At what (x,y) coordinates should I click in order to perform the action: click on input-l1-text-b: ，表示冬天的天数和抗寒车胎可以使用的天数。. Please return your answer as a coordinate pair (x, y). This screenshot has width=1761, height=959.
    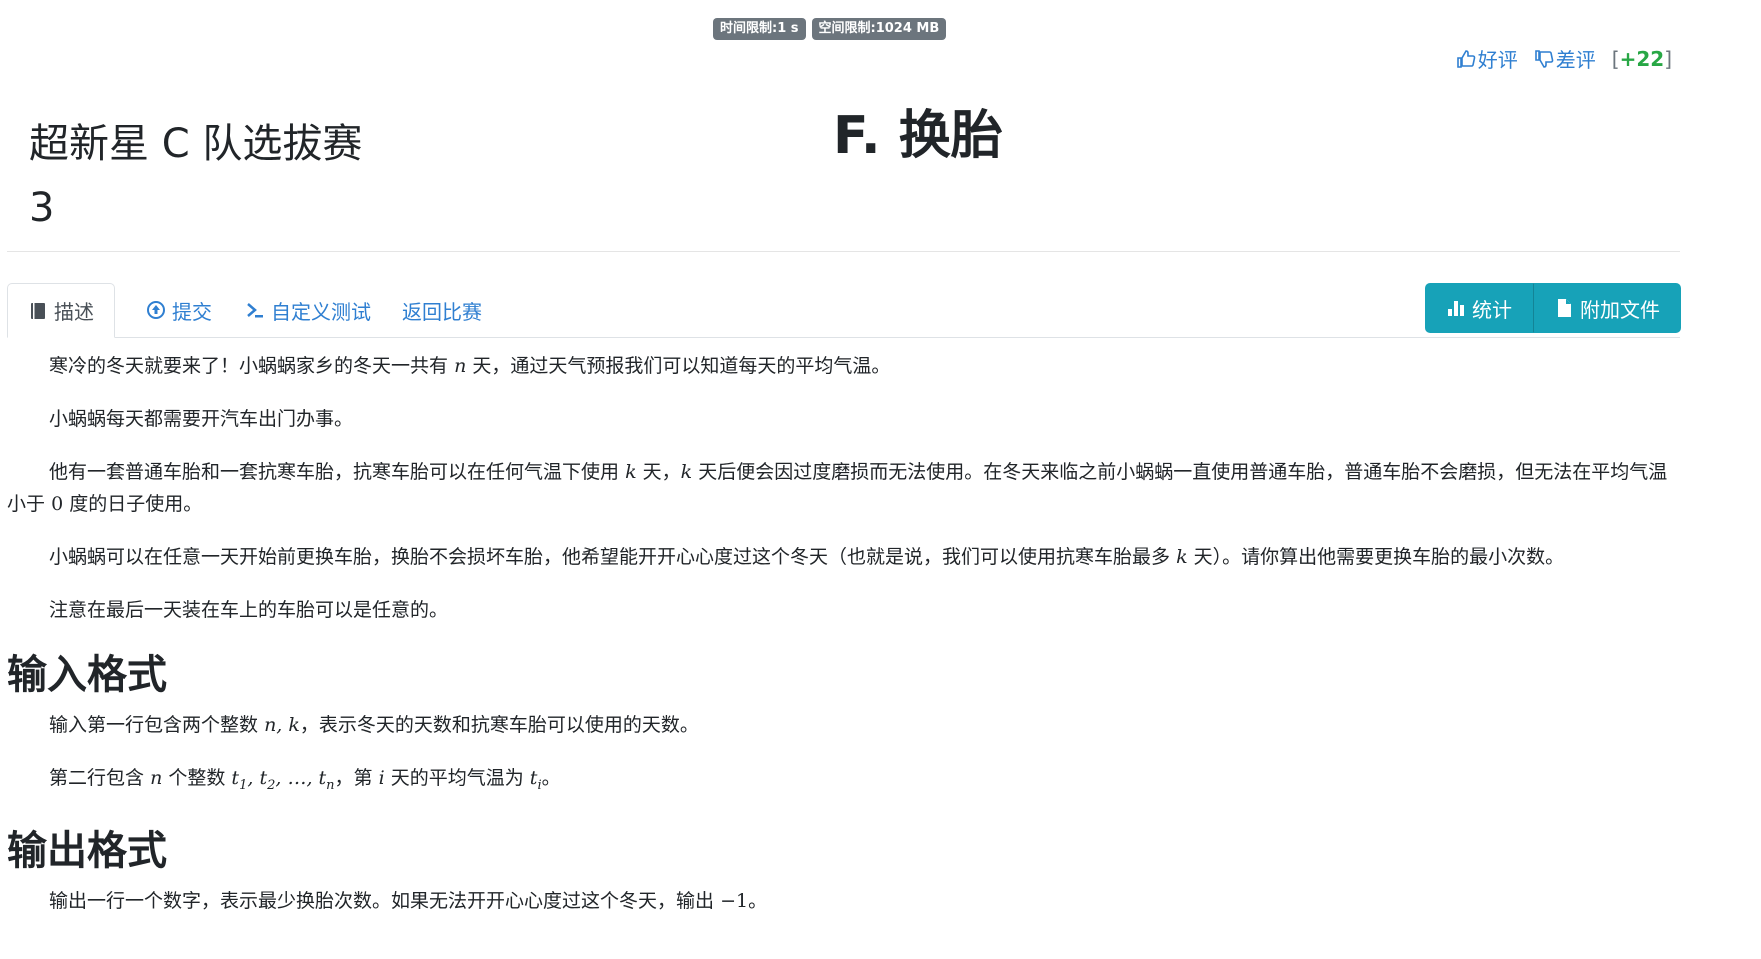
    Looking at the image, I should click on (499, 725).